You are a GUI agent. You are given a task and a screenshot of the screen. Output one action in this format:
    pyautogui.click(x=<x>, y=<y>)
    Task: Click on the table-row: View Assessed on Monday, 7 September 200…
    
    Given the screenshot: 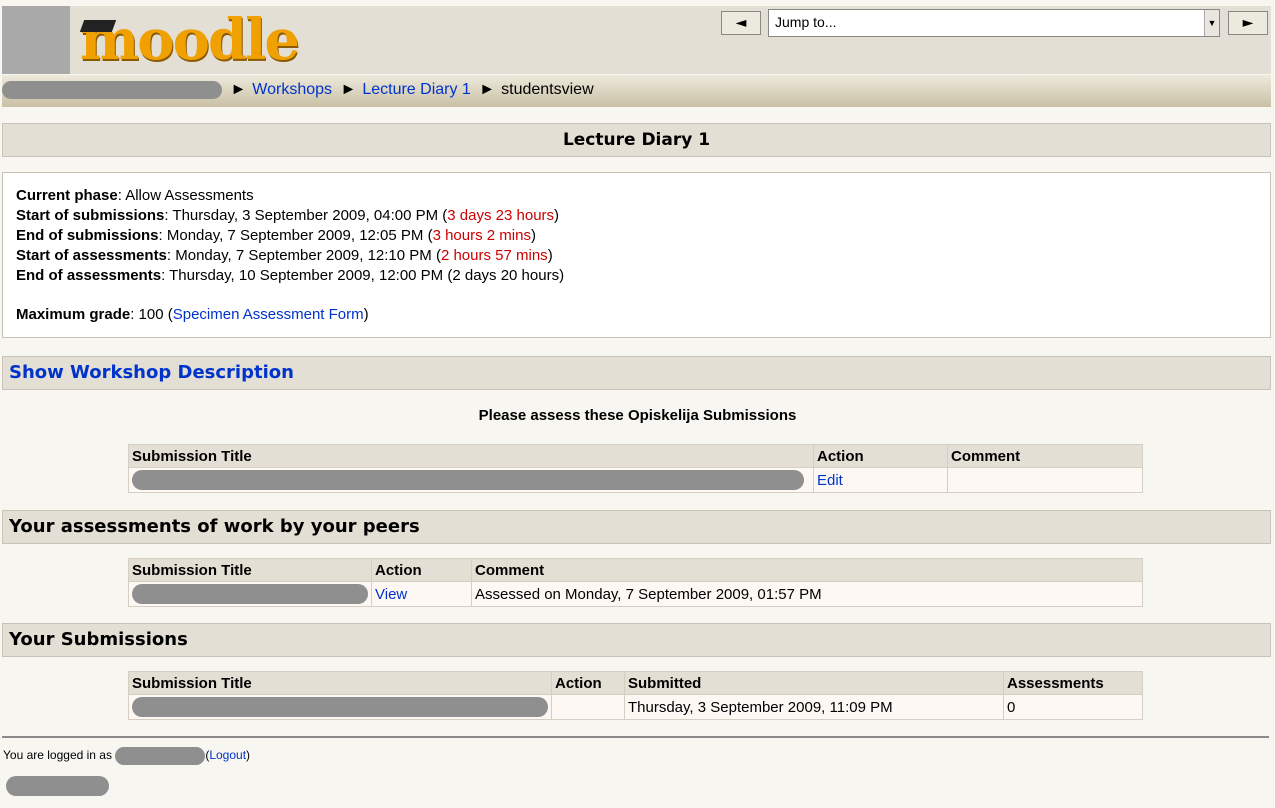 What is the action you would take?
    pyautogui.click(x=635, y=594)
    